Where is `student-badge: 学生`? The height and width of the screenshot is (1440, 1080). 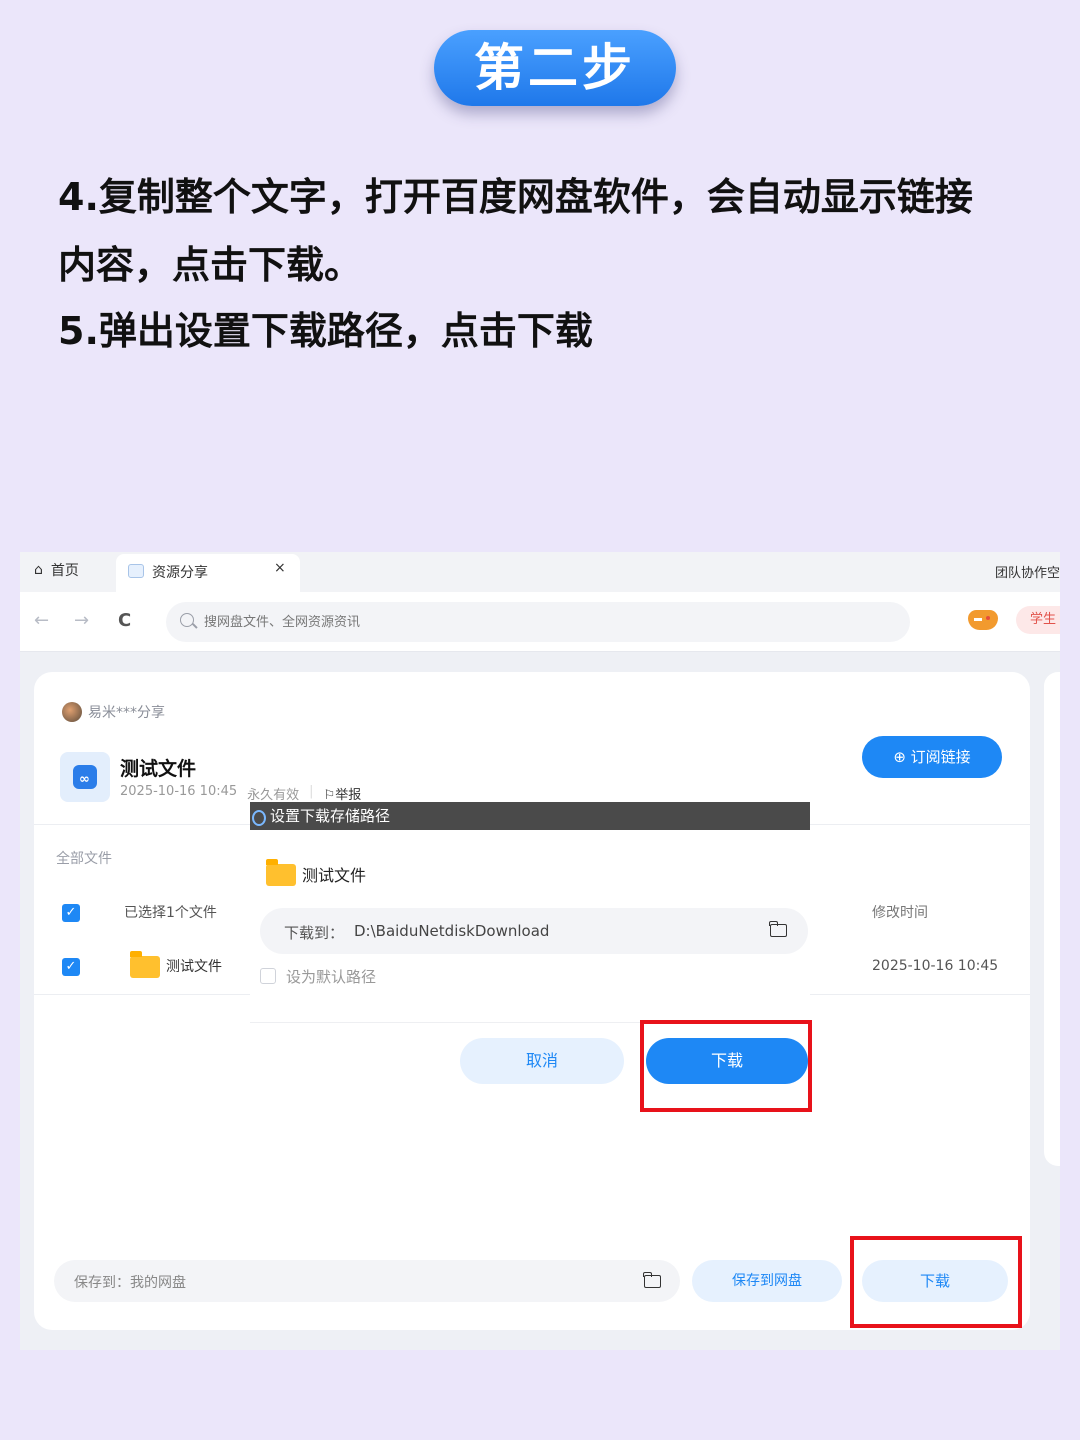
student-badge: 学生 is located at coordinates (1038, 620).